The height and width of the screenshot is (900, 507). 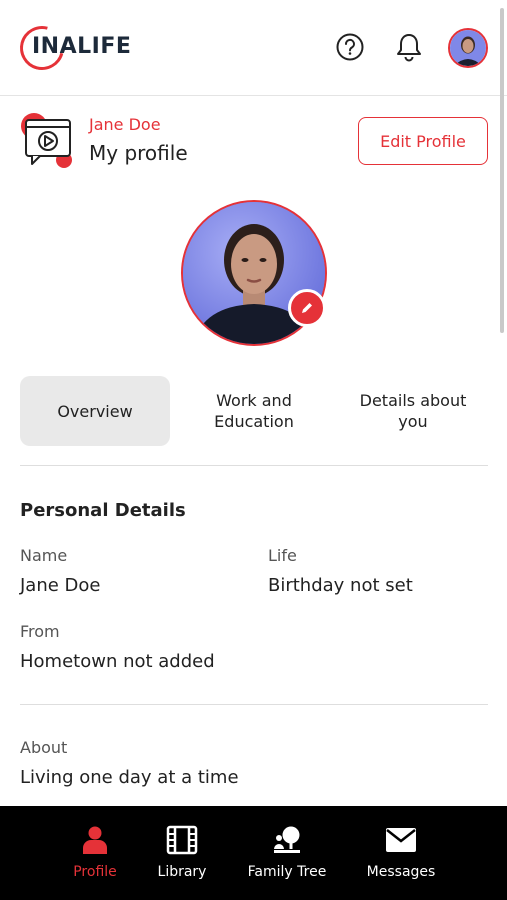 What do you see at coordinates (340, 585) in the screenshot?
I see `life-value: Birthday not set` at bounding box center [340, 585].